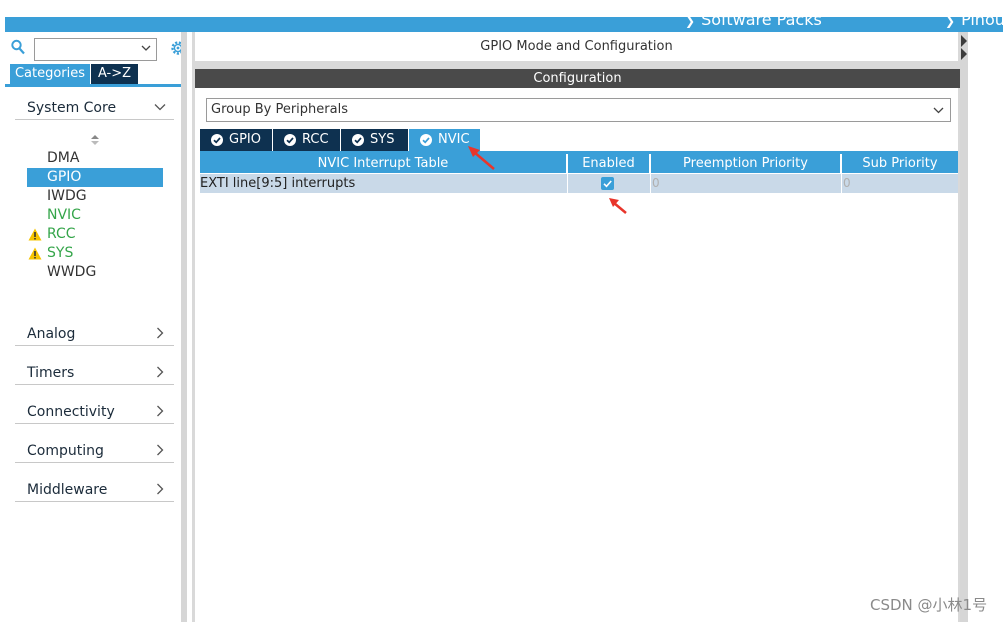 The height and width of the screenshot is (622, 1003). What do you see at coordinates (95, 272) in the screenshot?
I see `peripheral-wwdg: WWDG` at bounding box center [95, 272].